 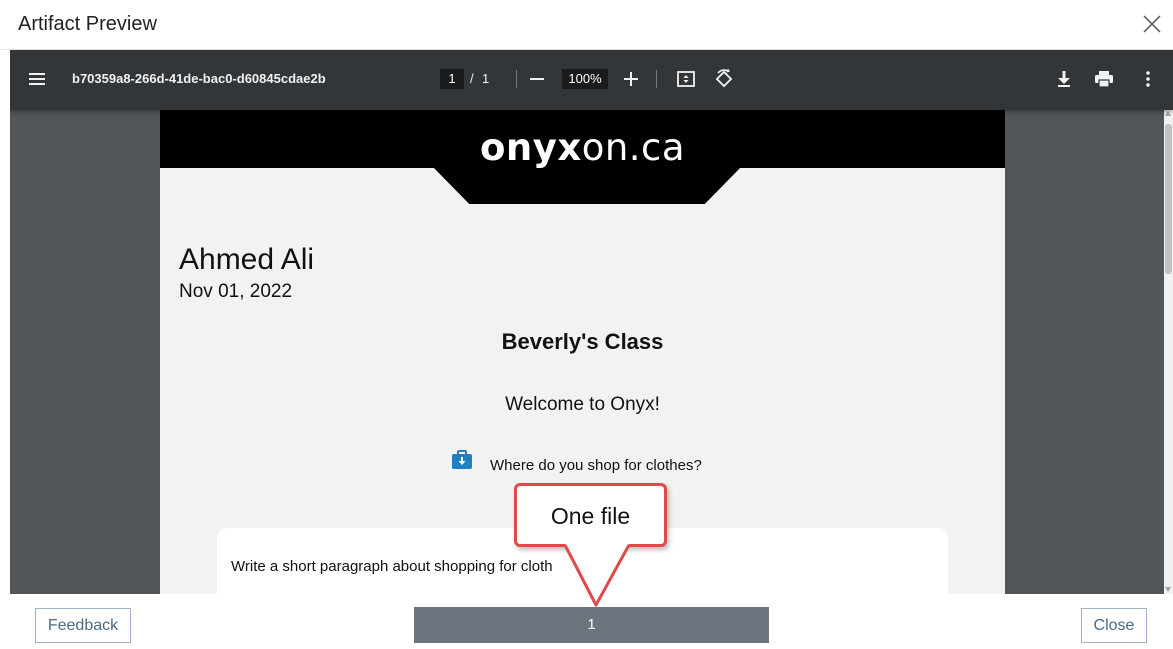 What do you see at coordinates (1148, 79) in the screenshot?
I see `more-options-icon` at bounding box center [1148, 79].